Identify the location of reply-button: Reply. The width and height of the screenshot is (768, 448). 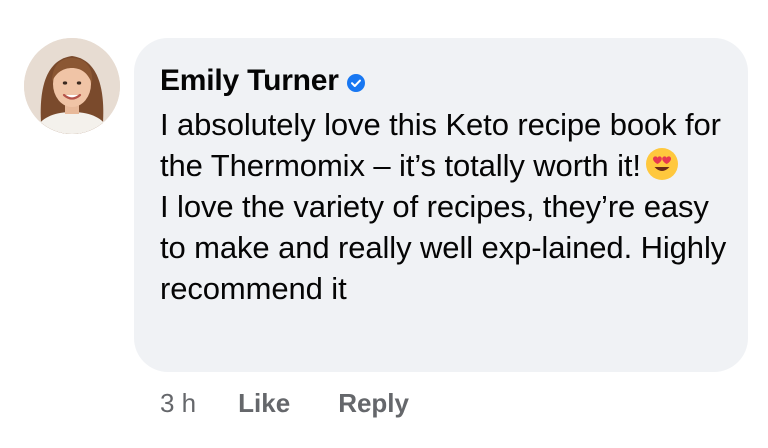
(373, 403).